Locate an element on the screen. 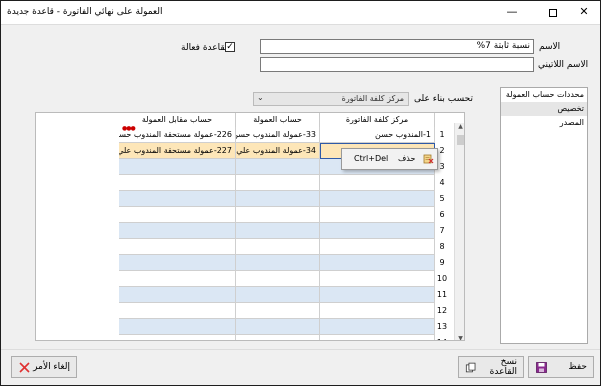  bottom-separator is located at coordinates (300, 349).